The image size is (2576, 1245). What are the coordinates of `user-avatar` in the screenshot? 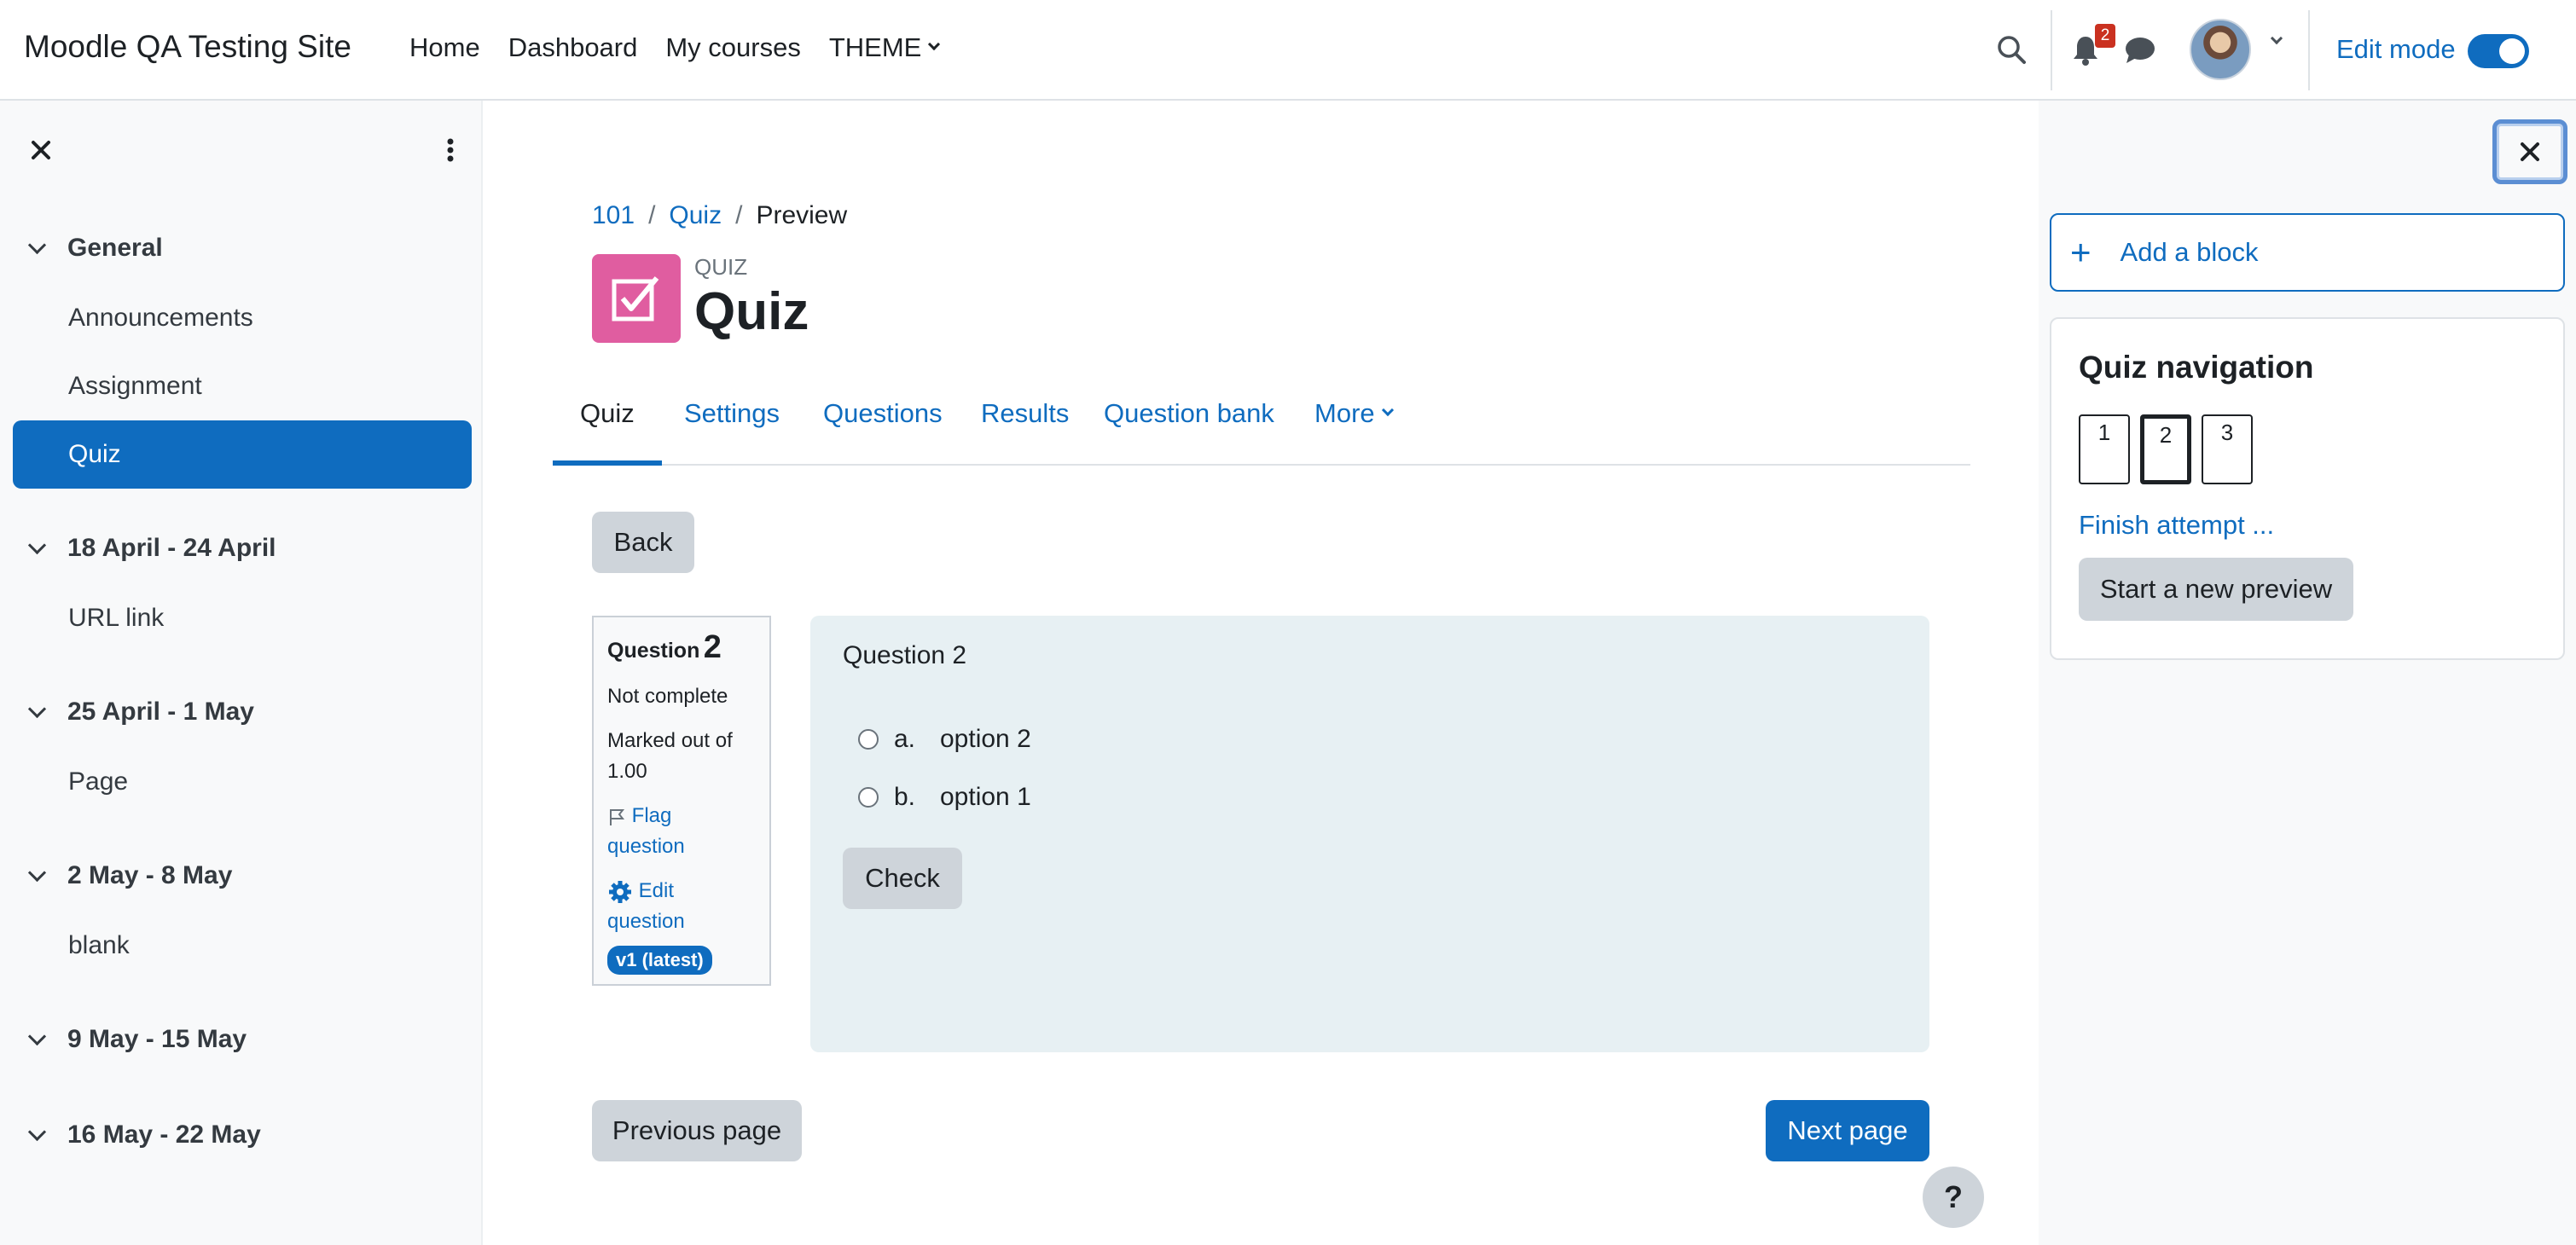 It's located at (2220, 49).